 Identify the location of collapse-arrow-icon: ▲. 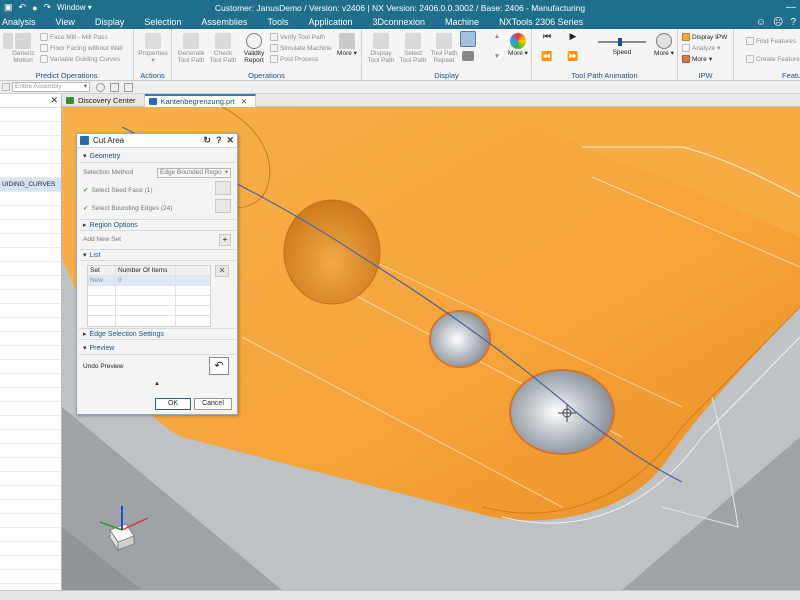
(157, 384).